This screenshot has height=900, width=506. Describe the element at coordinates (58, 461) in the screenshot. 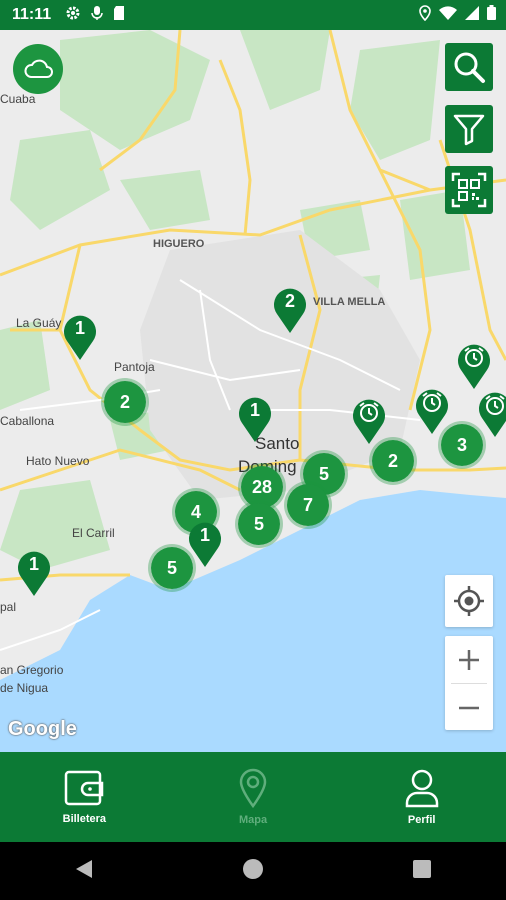

I see `place-hato-nuevo: Hato Nuevo` at that location.